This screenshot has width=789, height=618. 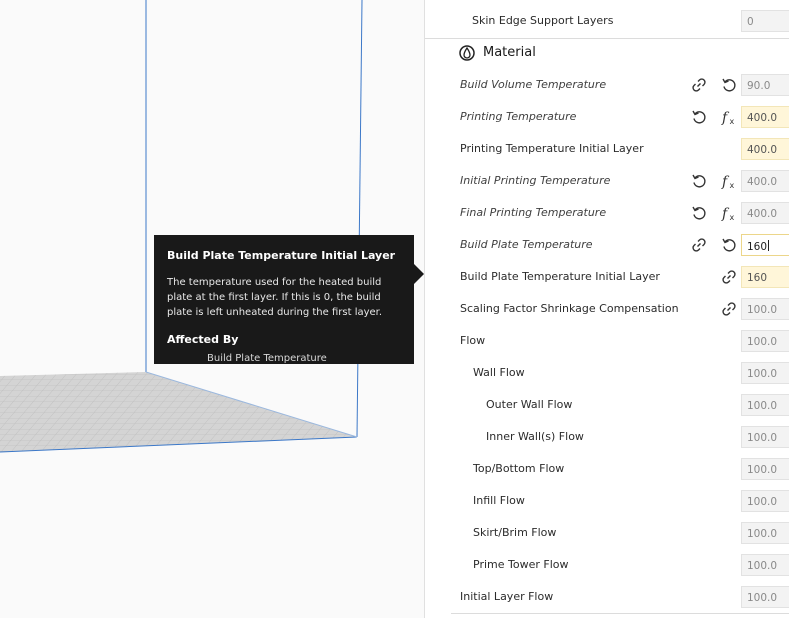 I want to click on setting-row-wall-flow: Wall Flow 100.0, so click(x=607, y=373).